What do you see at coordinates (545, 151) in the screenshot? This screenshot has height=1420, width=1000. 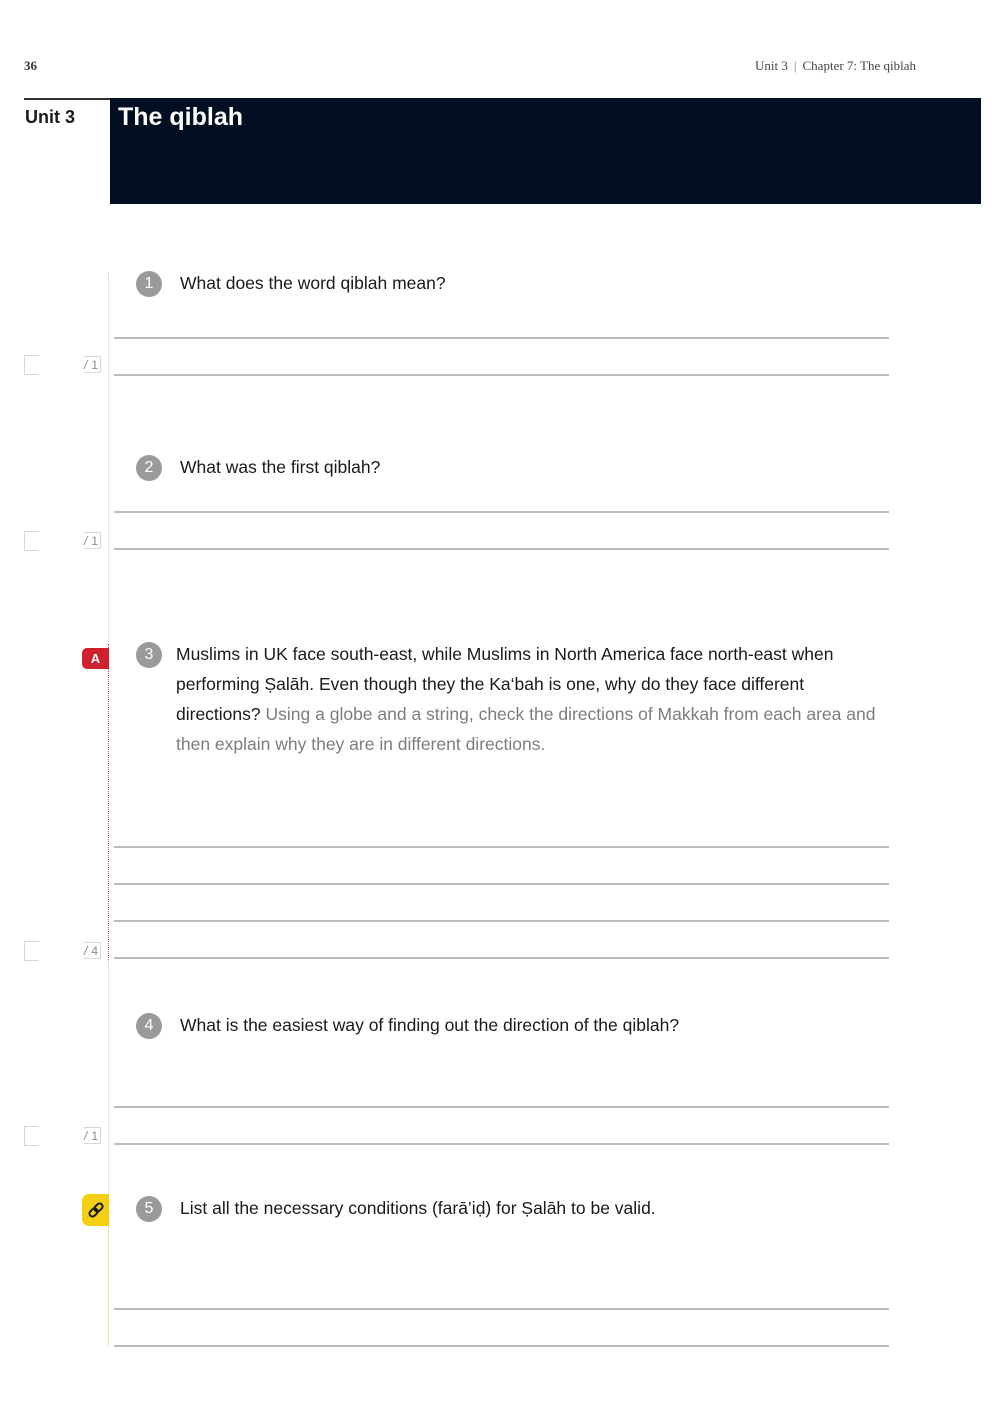 I see `title-band: The qiblah` at bounding box center [545, 151].